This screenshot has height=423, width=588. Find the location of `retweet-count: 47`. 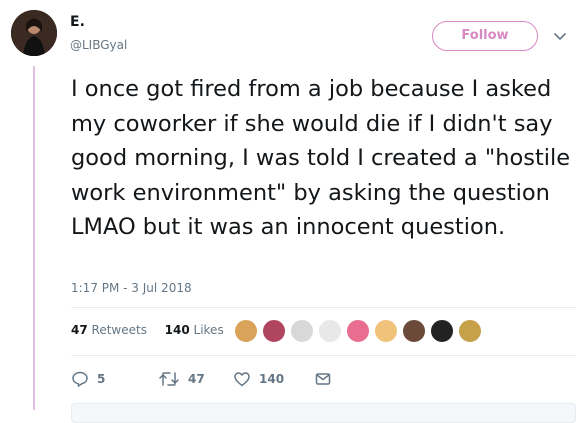

retweet-count: 47 is located at coordinates (196, 379).